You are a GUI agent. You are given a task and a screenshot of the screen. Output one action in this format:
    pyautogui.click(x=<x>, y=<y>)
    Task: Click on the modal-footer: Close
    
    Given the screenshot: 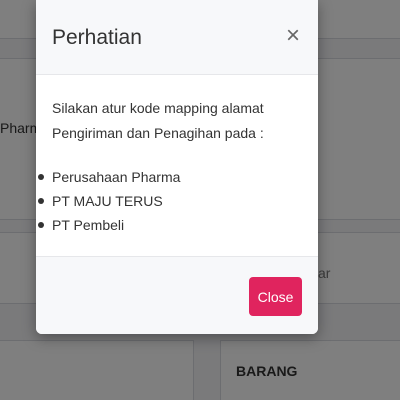 What is the action you would take?
    pyautogui.click(x=177, y=295)
    